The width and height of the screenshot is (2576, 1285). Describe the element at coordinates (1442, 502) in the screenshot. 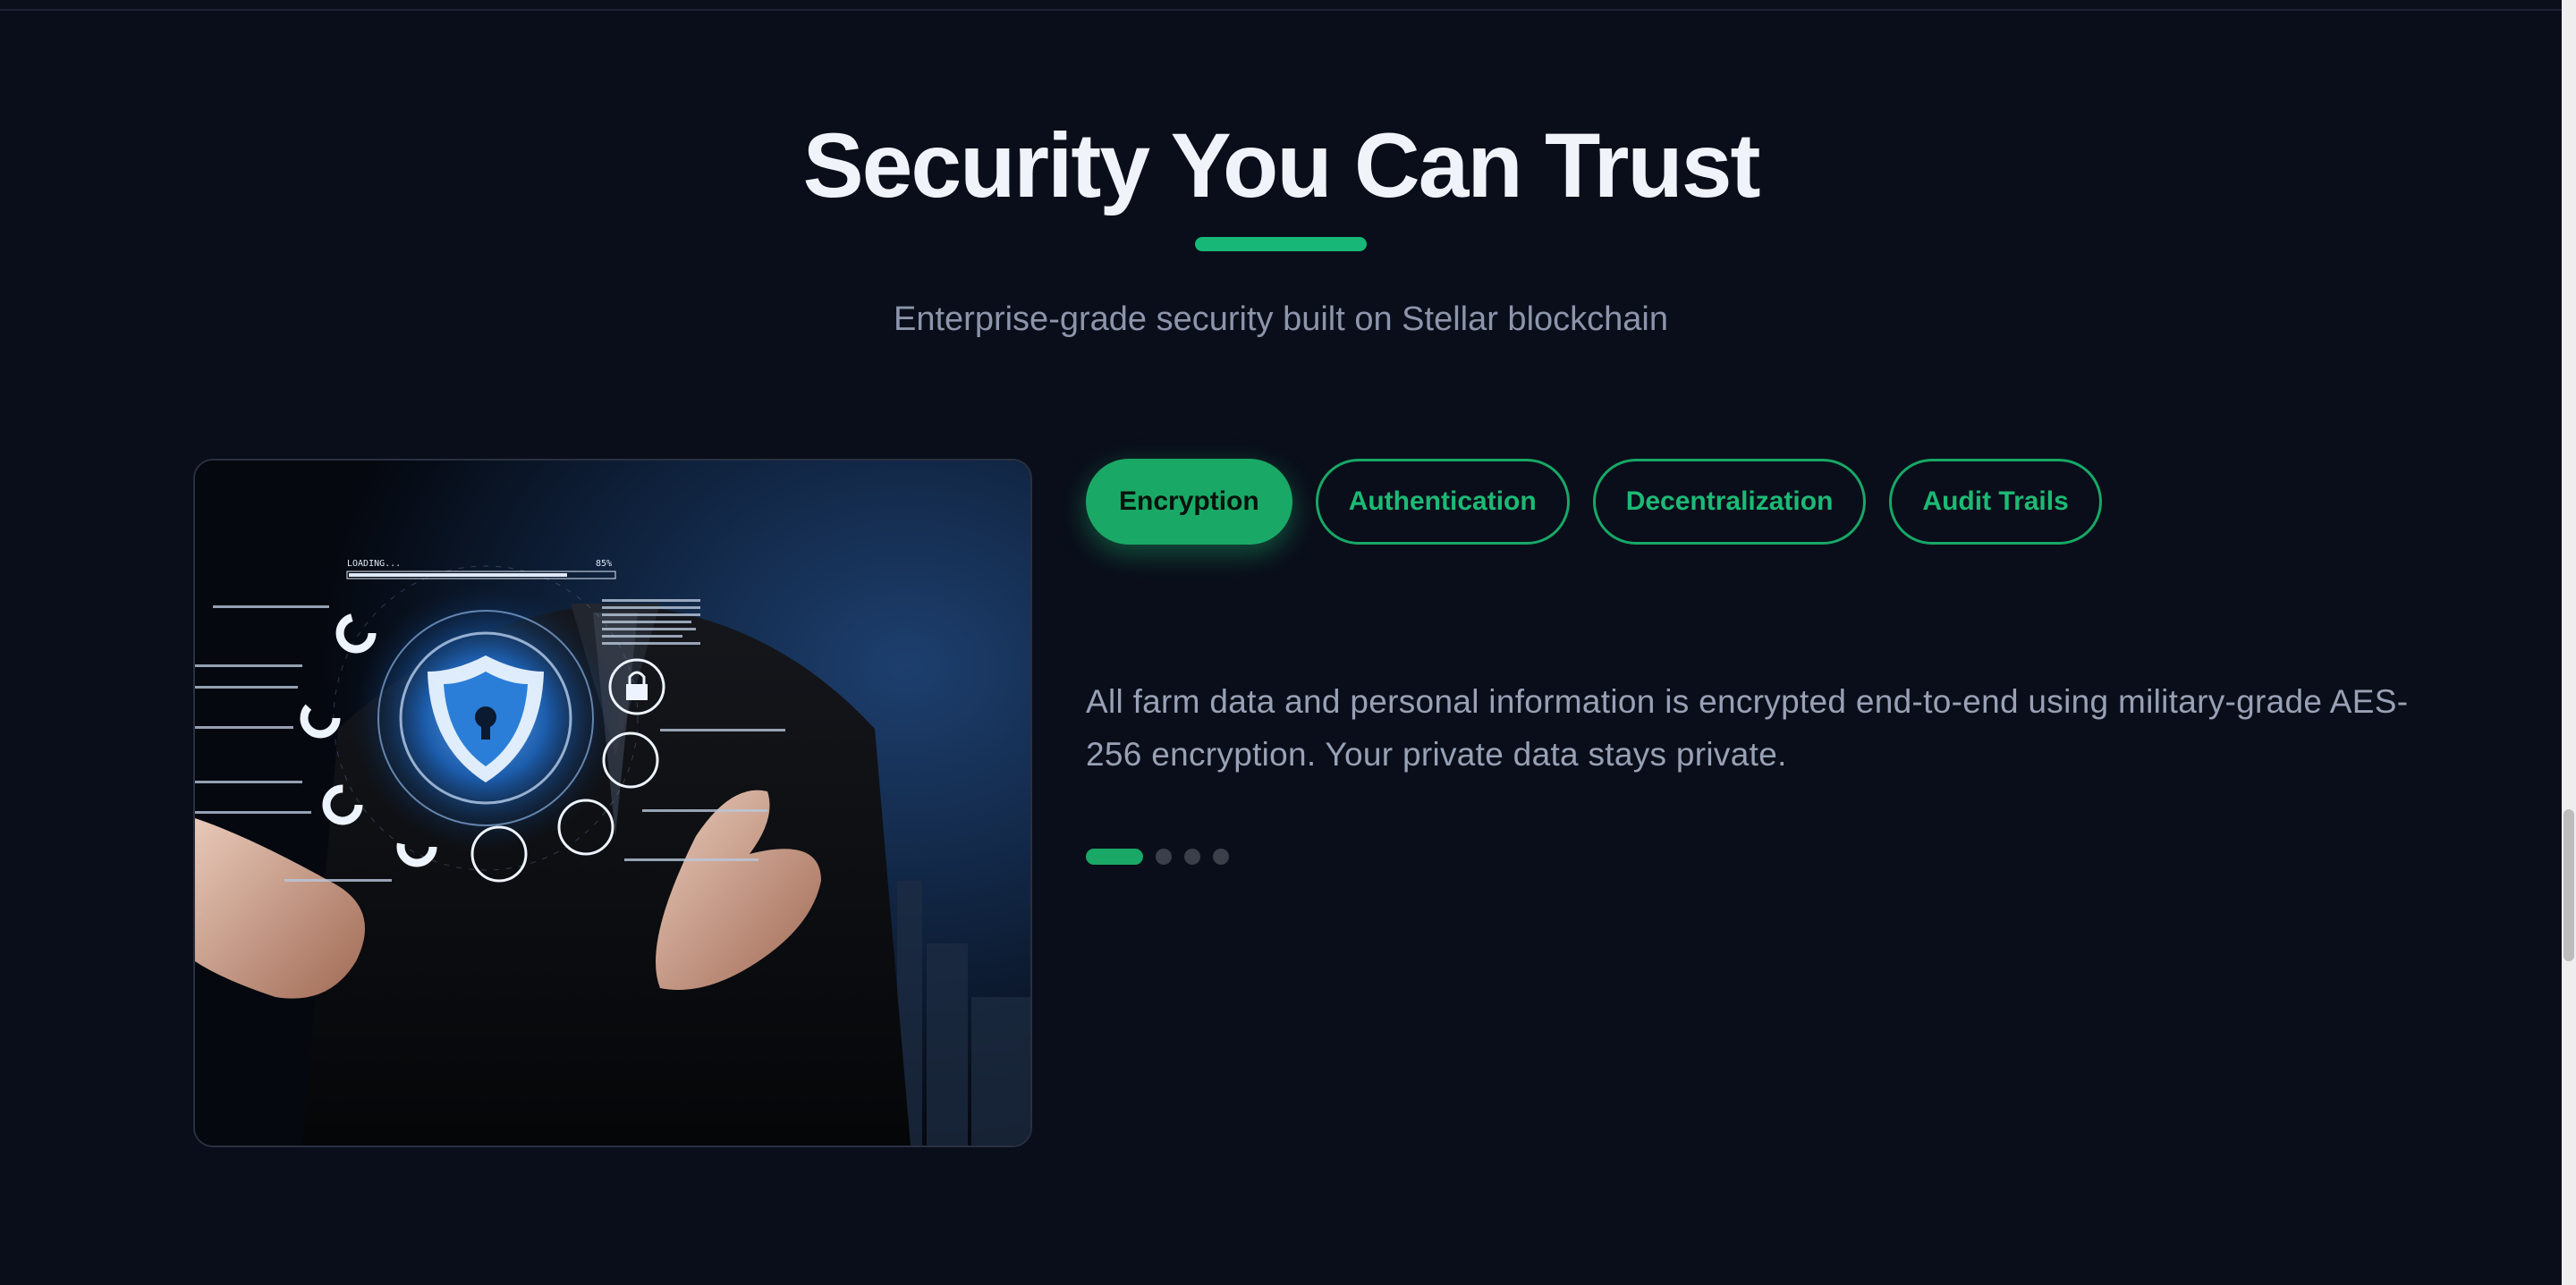

I see `tab-authentication: Authentication` at that location.